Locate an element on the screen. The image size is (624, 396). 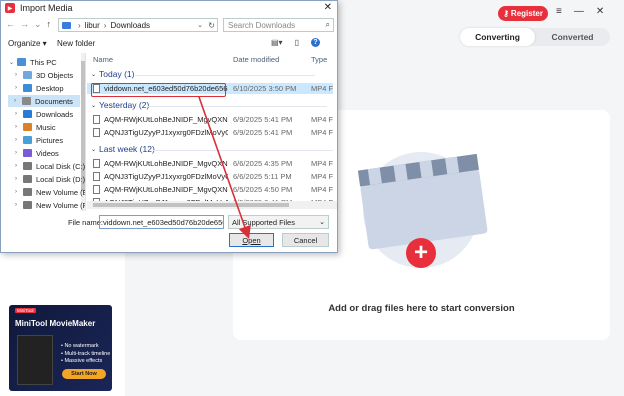
recent-chevron-icon: ⌄ is located at coordinates (38, 24).